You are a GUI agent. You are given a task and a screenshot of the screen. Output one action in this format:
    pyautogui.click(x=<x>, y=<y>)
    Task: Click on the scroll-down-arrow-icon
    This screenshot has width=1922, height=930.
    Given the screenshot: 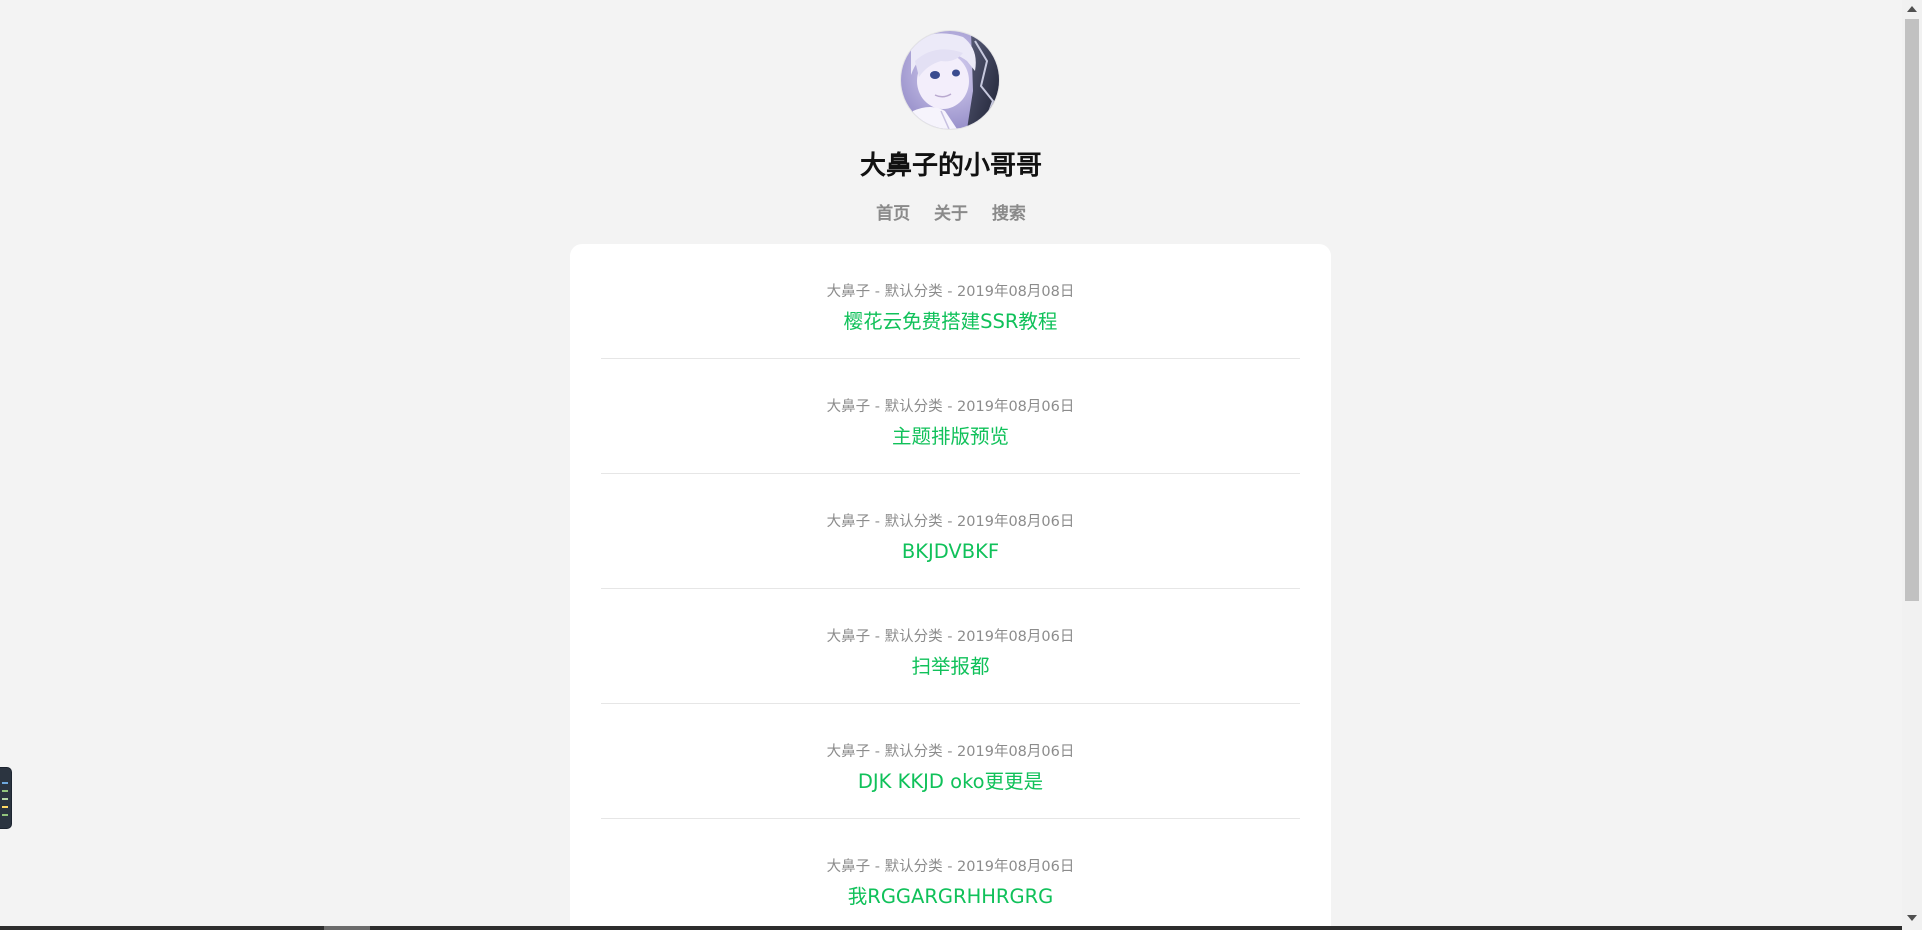 What is the action you would take?
    pyautogui.click(x=1912, y=918)
    